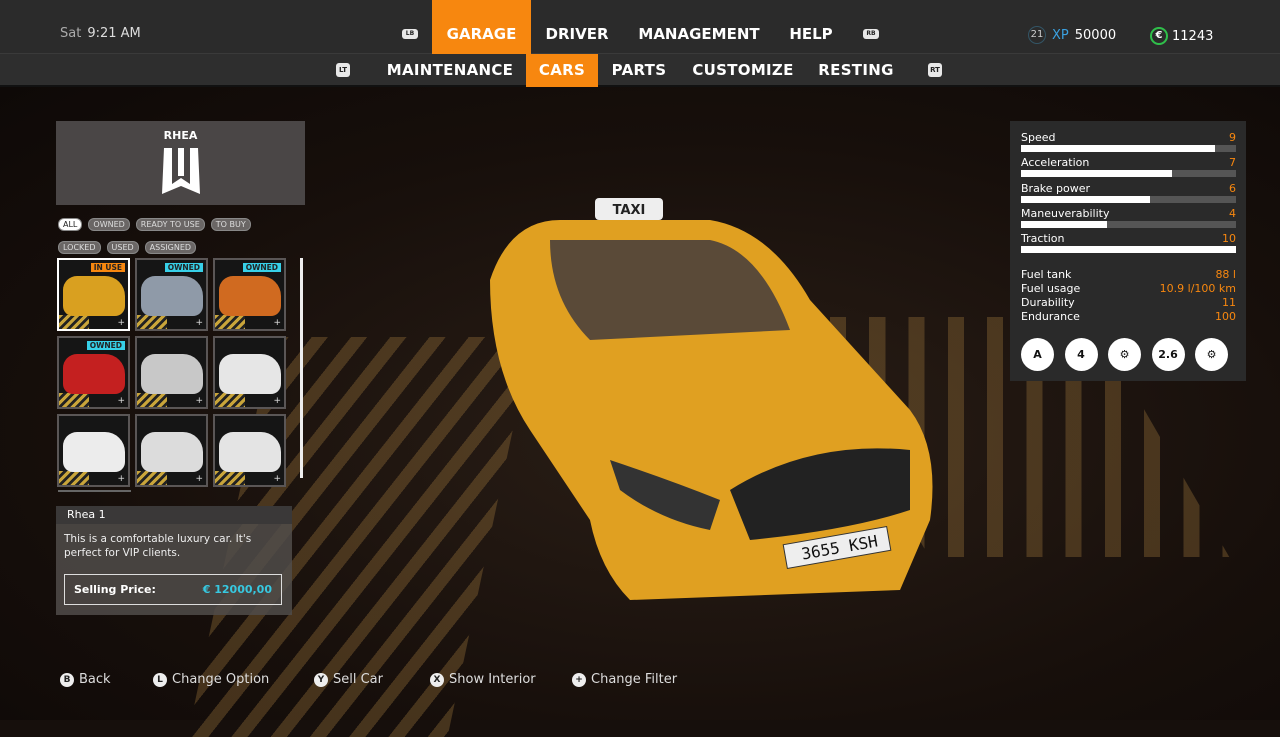  Describe the element at coordinates (343, 70) in the screenshot. I see `lt-button-icon: LT` at that location.